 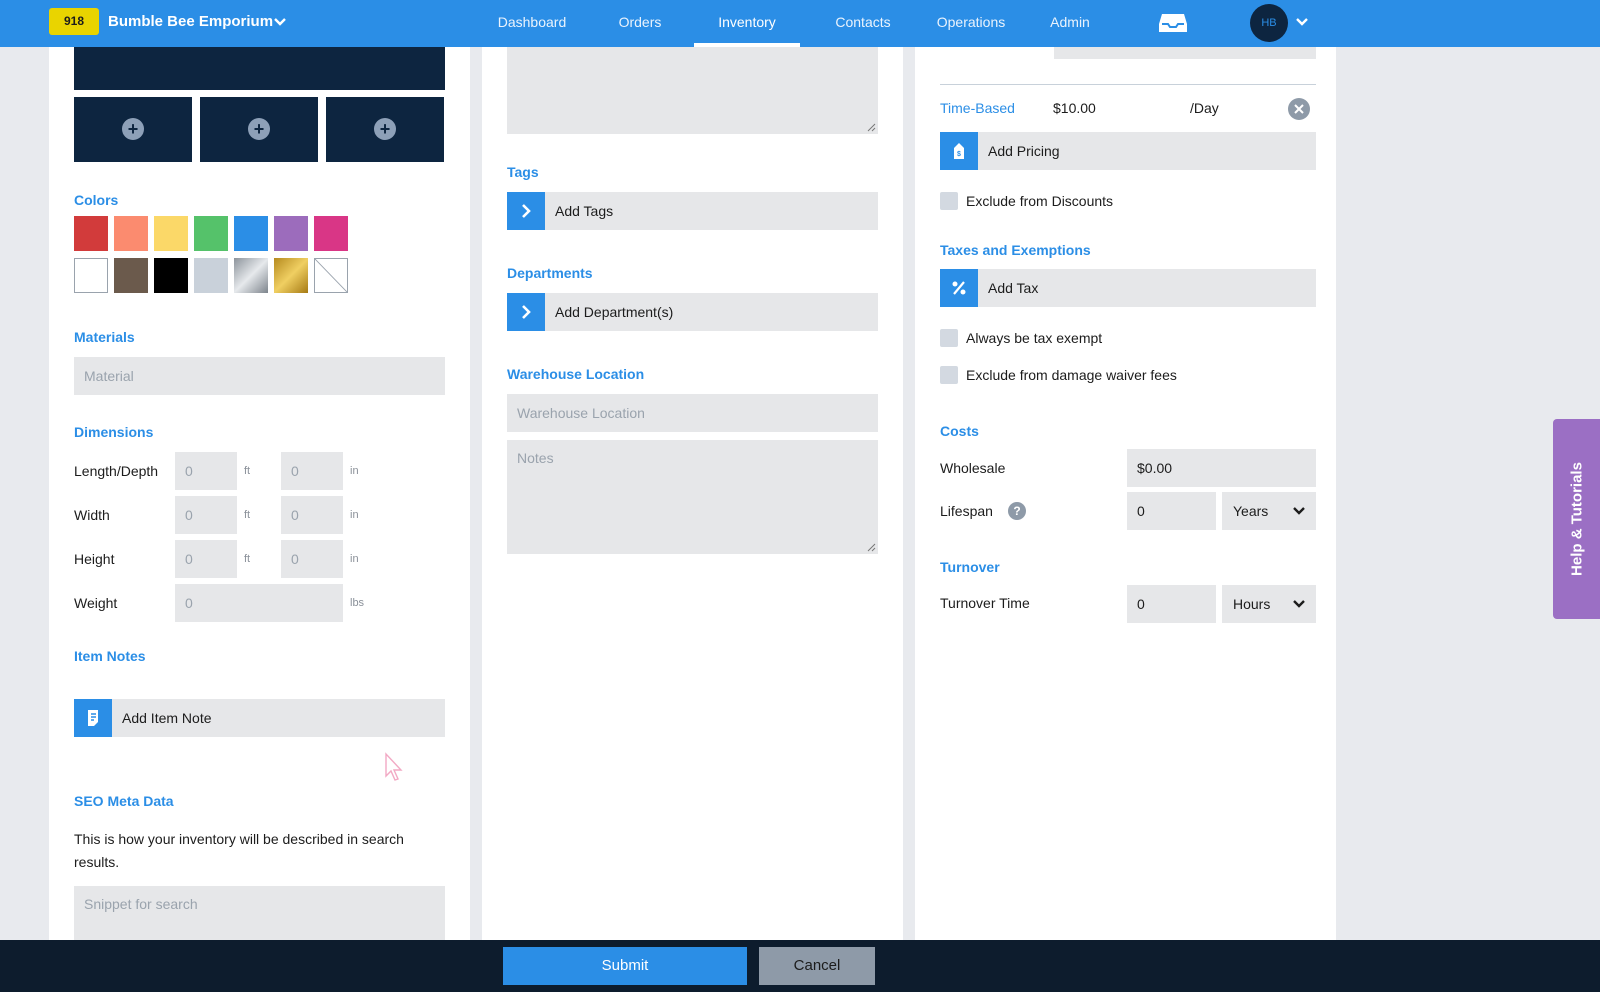 I want to click on percent-icon, so click(x=959, y=288).